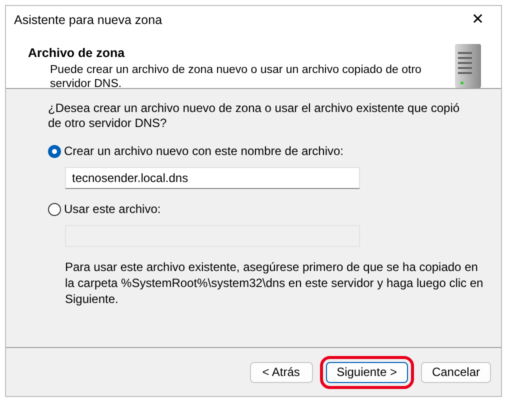 Image resolution: width=508 pixels, height=402 pixels. I want to click on cancel-button: Cancelar, so click(455, 372).